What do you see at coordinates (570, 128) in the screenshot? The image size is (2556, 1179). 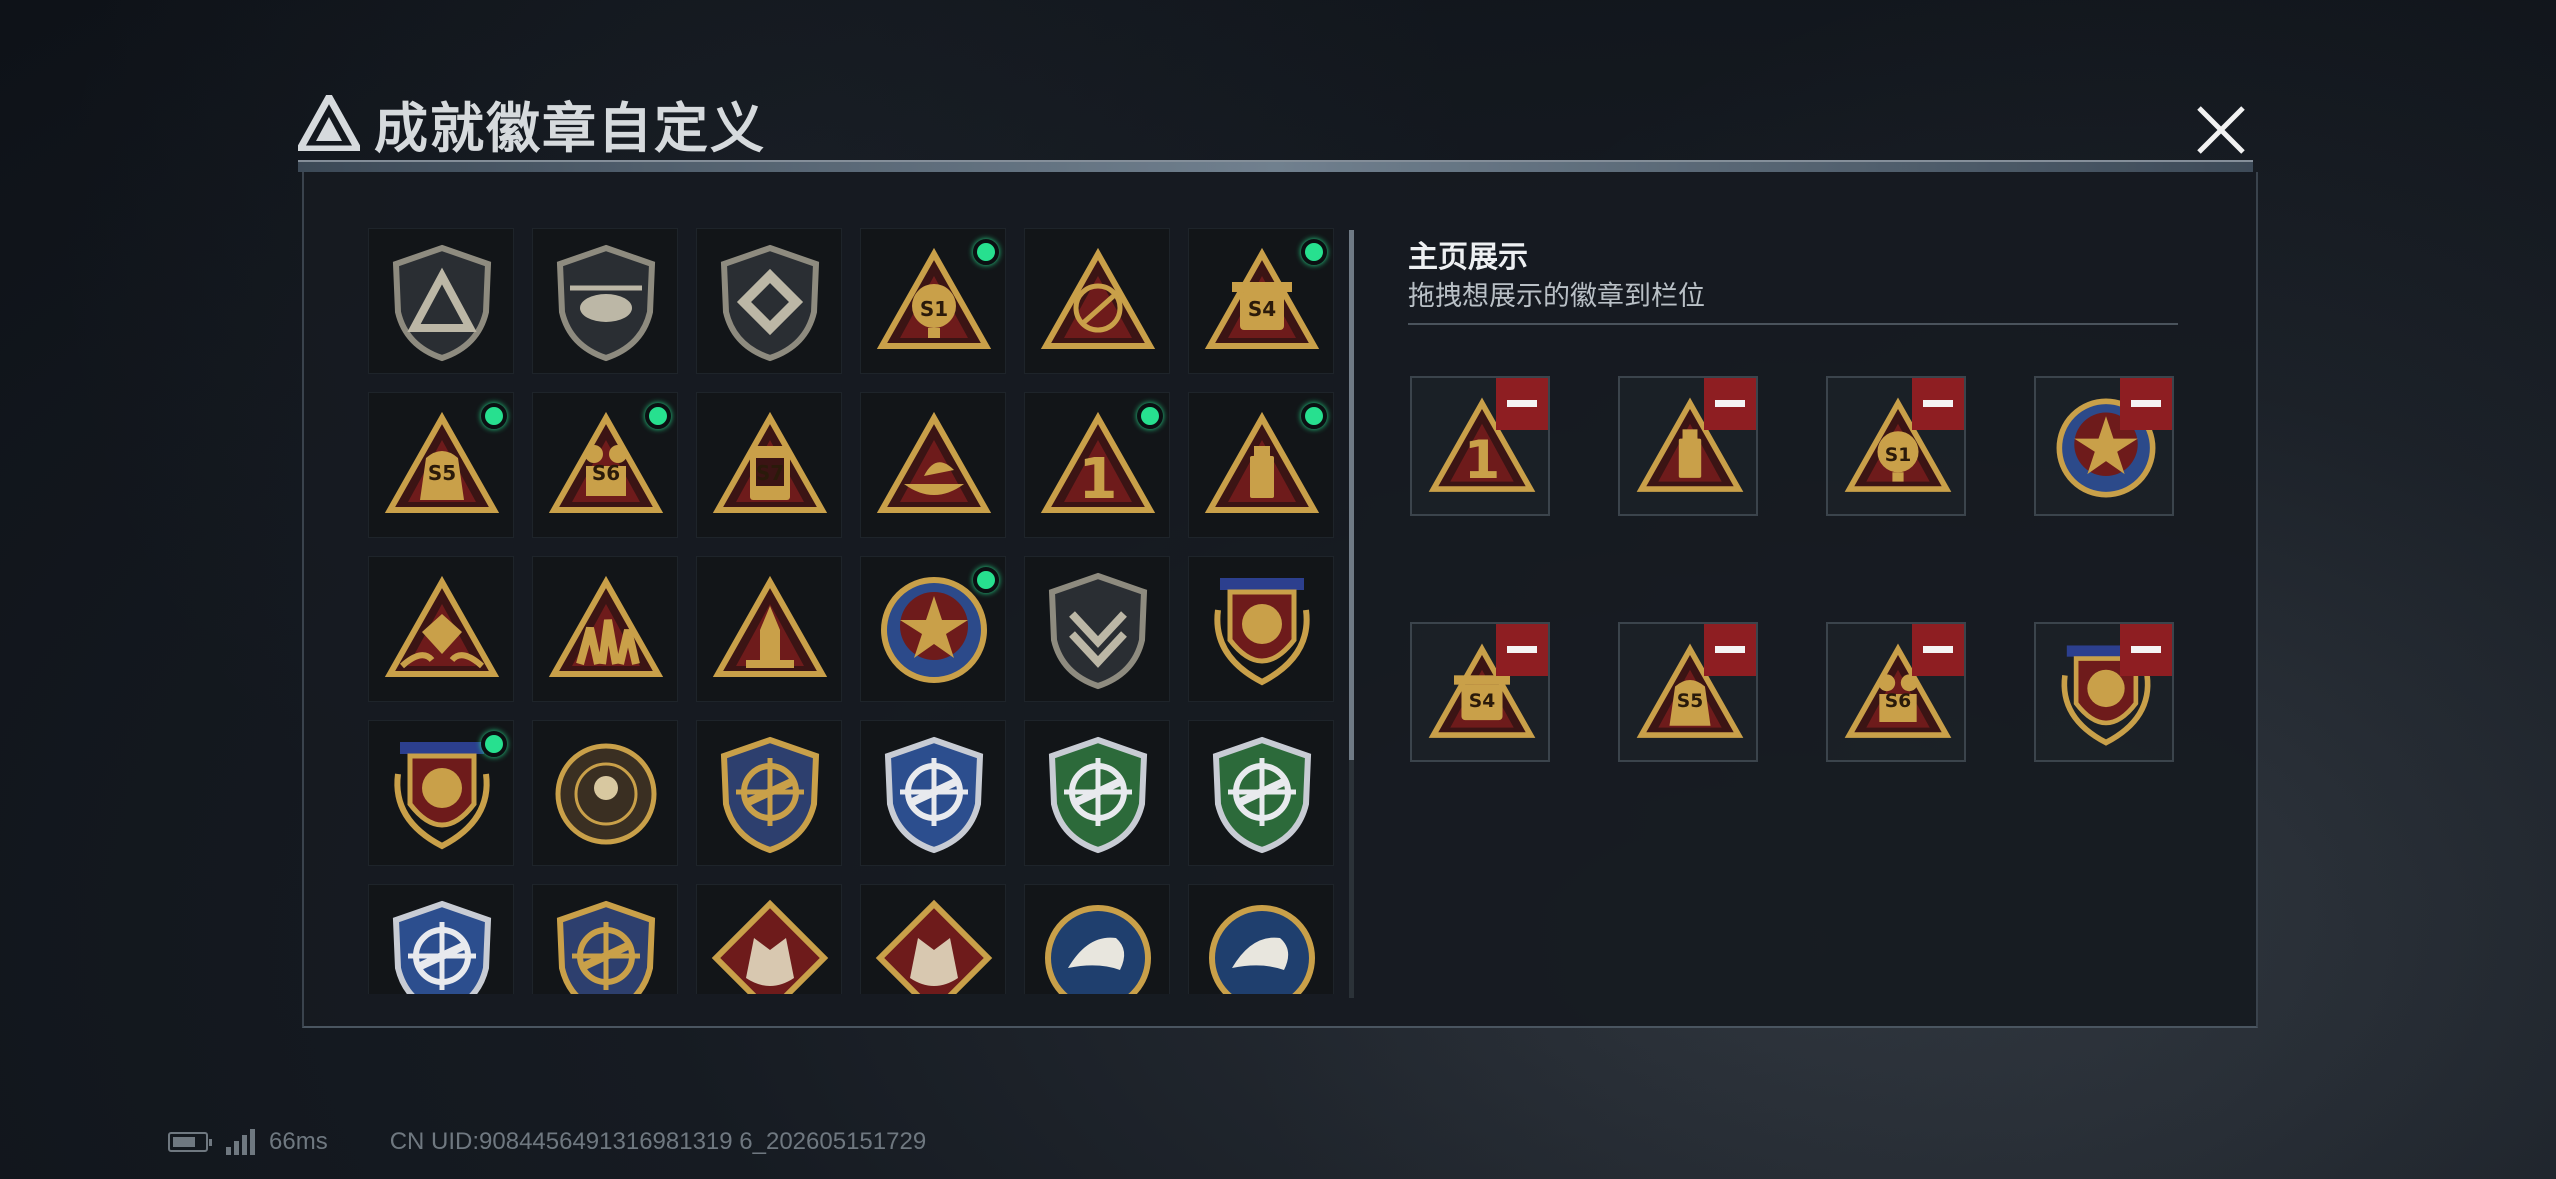 I see `page-title: 成就徽章自定义` at bounding box center [570, 128].